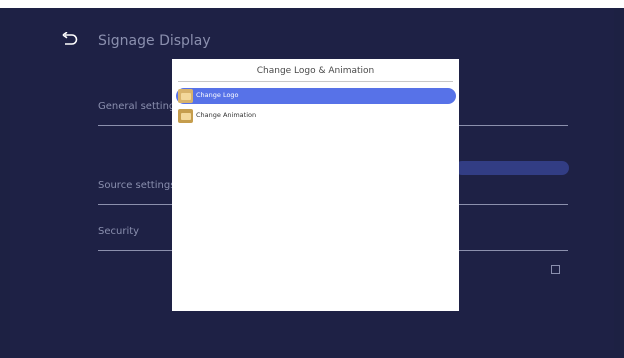 This screenshot has height=358, width=624. I want to click on security-label: Security, so click(119, 231).